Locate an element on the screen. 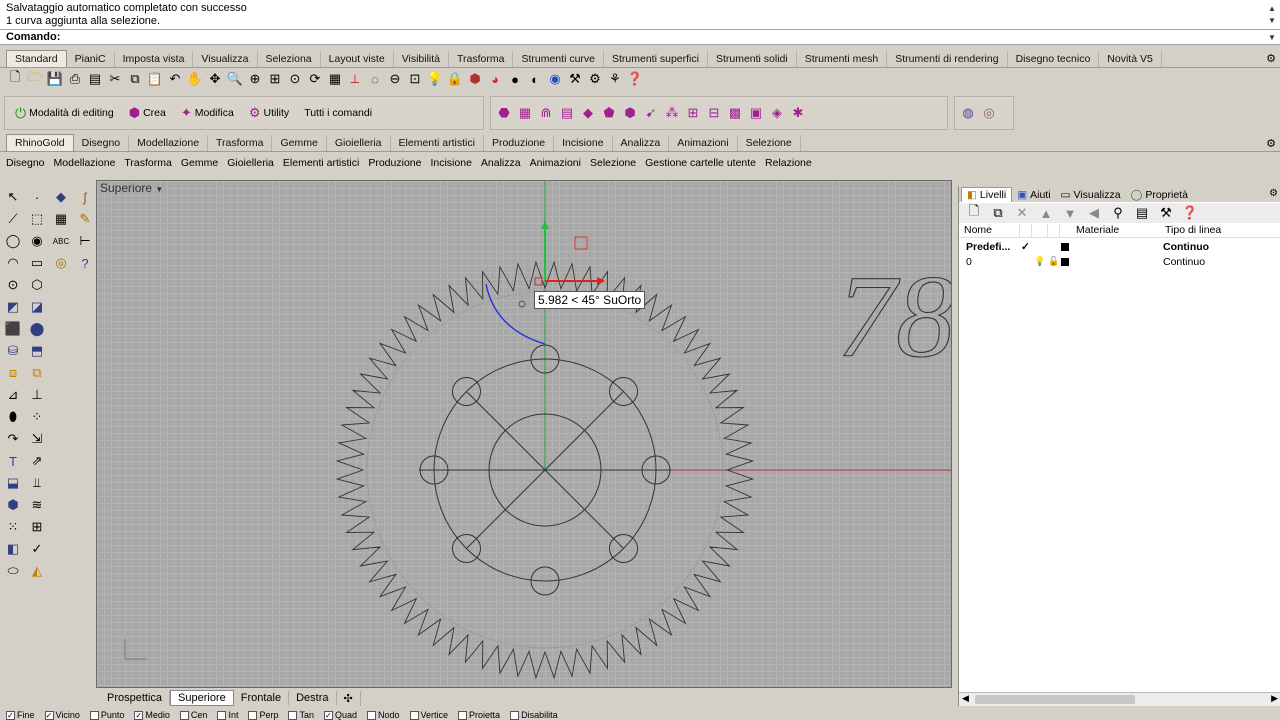 Image resolution: width=1280 pixels, height=720 pixels. col-name: Nome is located at coordinates (978, 230).